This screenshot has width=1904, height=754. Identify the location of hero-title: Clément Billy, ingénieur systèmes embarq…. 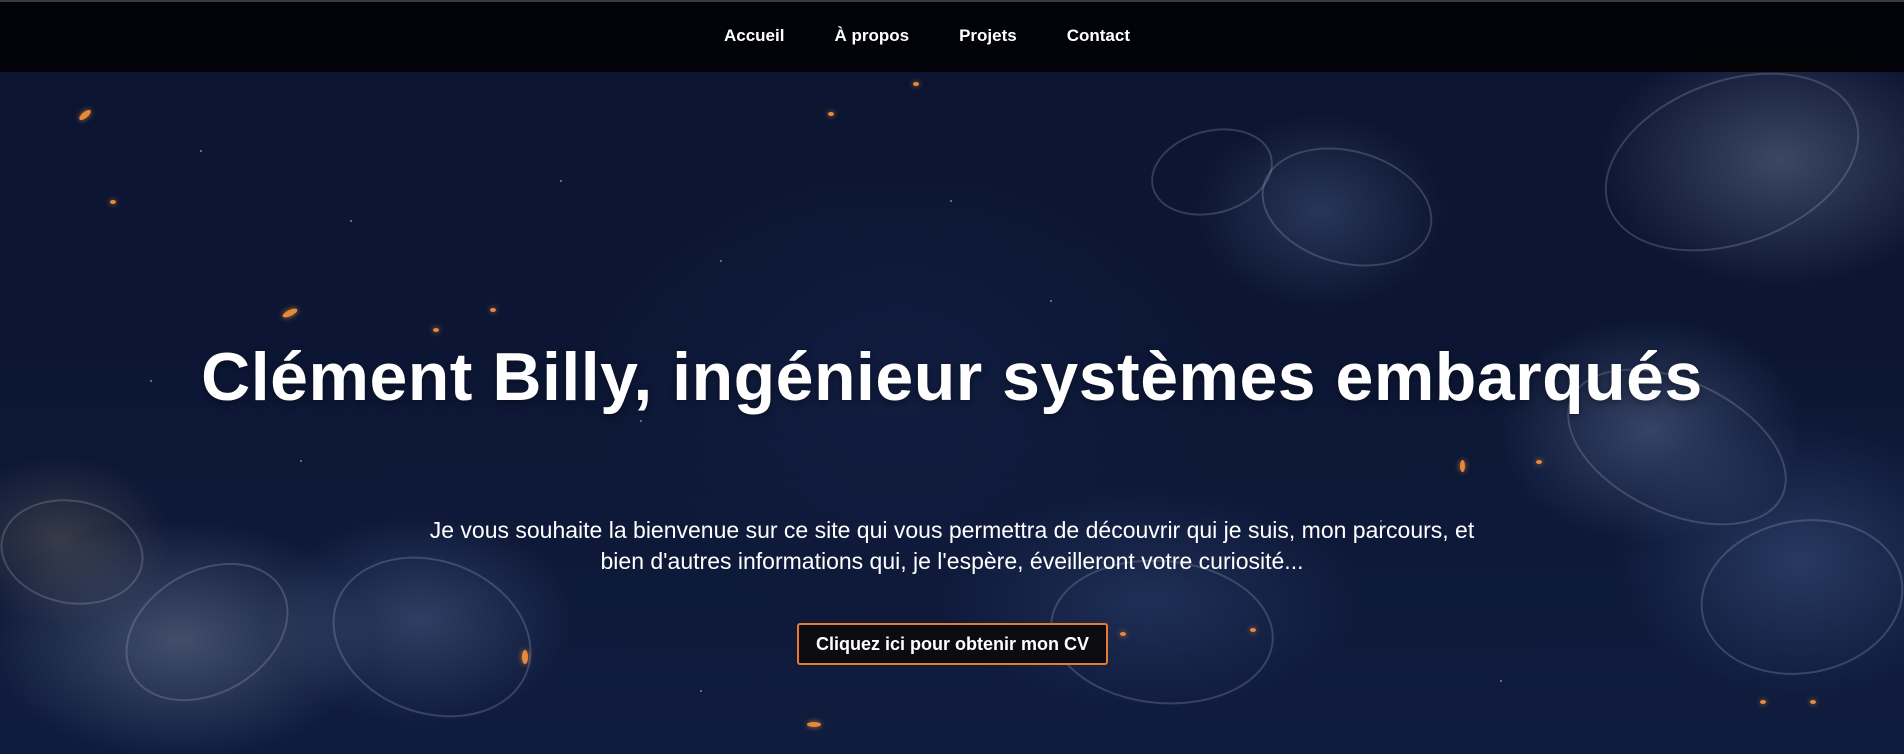
(952, 377).